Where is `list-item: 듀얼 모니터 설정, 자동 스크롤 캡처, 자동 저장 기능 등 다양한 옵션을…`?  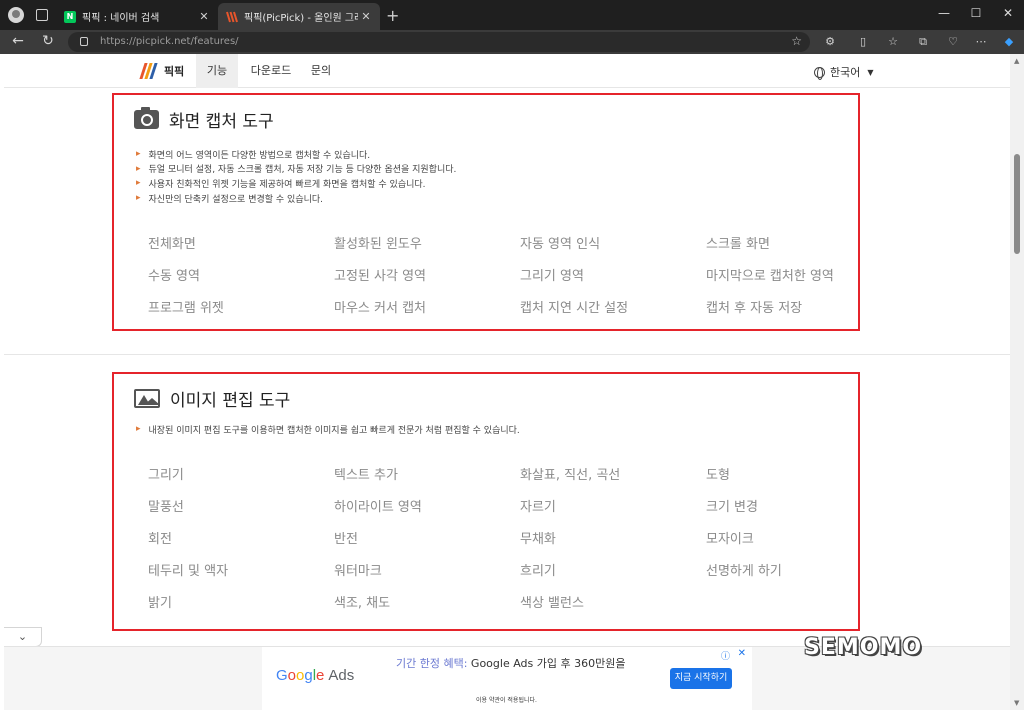
list-item: 듀얼 모니터 설정, 자동 스크롤 캡처, 자동 저장 기능 등 다양한 옵션을… is located at coordinates (296, 169).